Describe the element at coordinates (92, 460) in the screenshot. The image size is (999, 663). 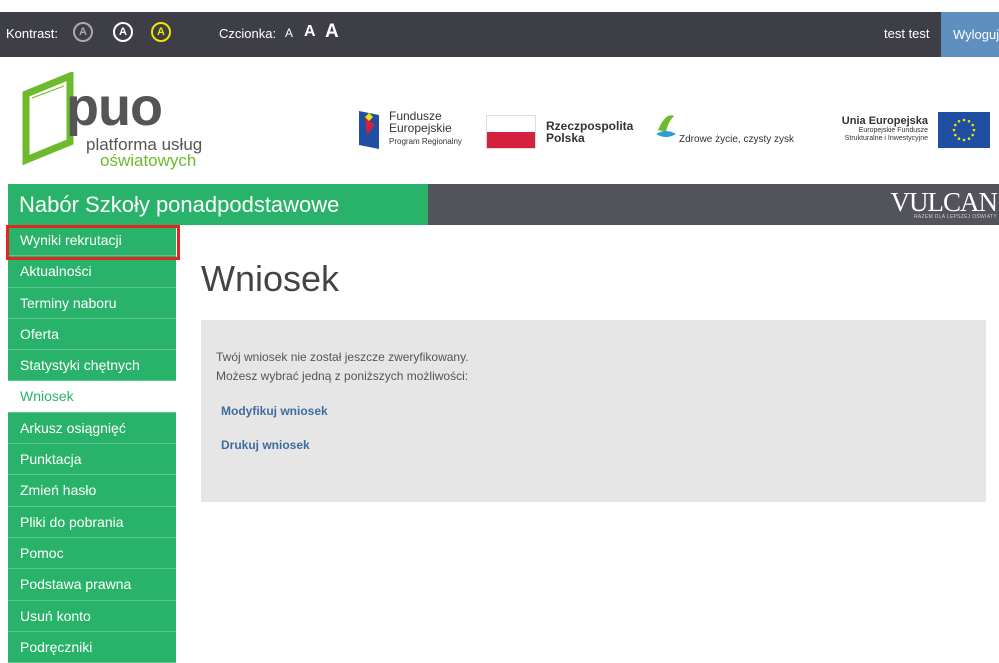
I see `sidebar-item-punktacja: Punktacja` at that location.